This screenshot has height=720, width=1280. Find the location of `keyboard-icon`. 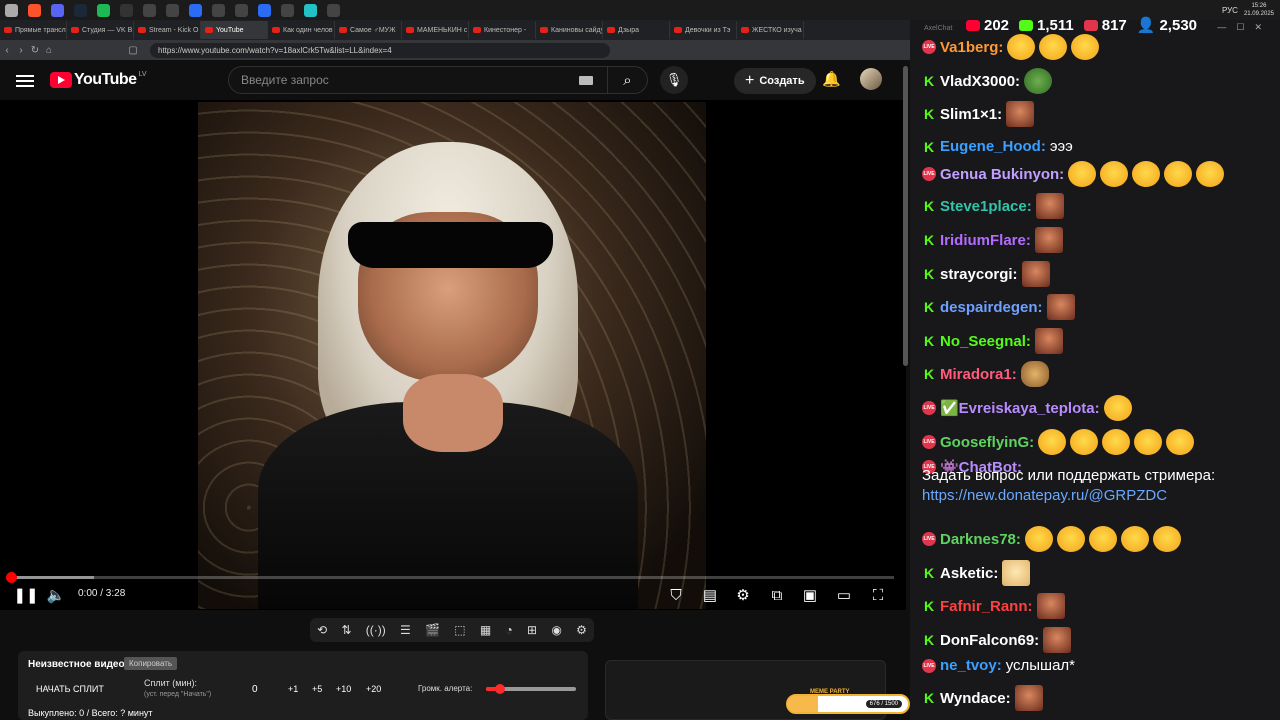

keyboard-icon is located at coordinates (586, 80).